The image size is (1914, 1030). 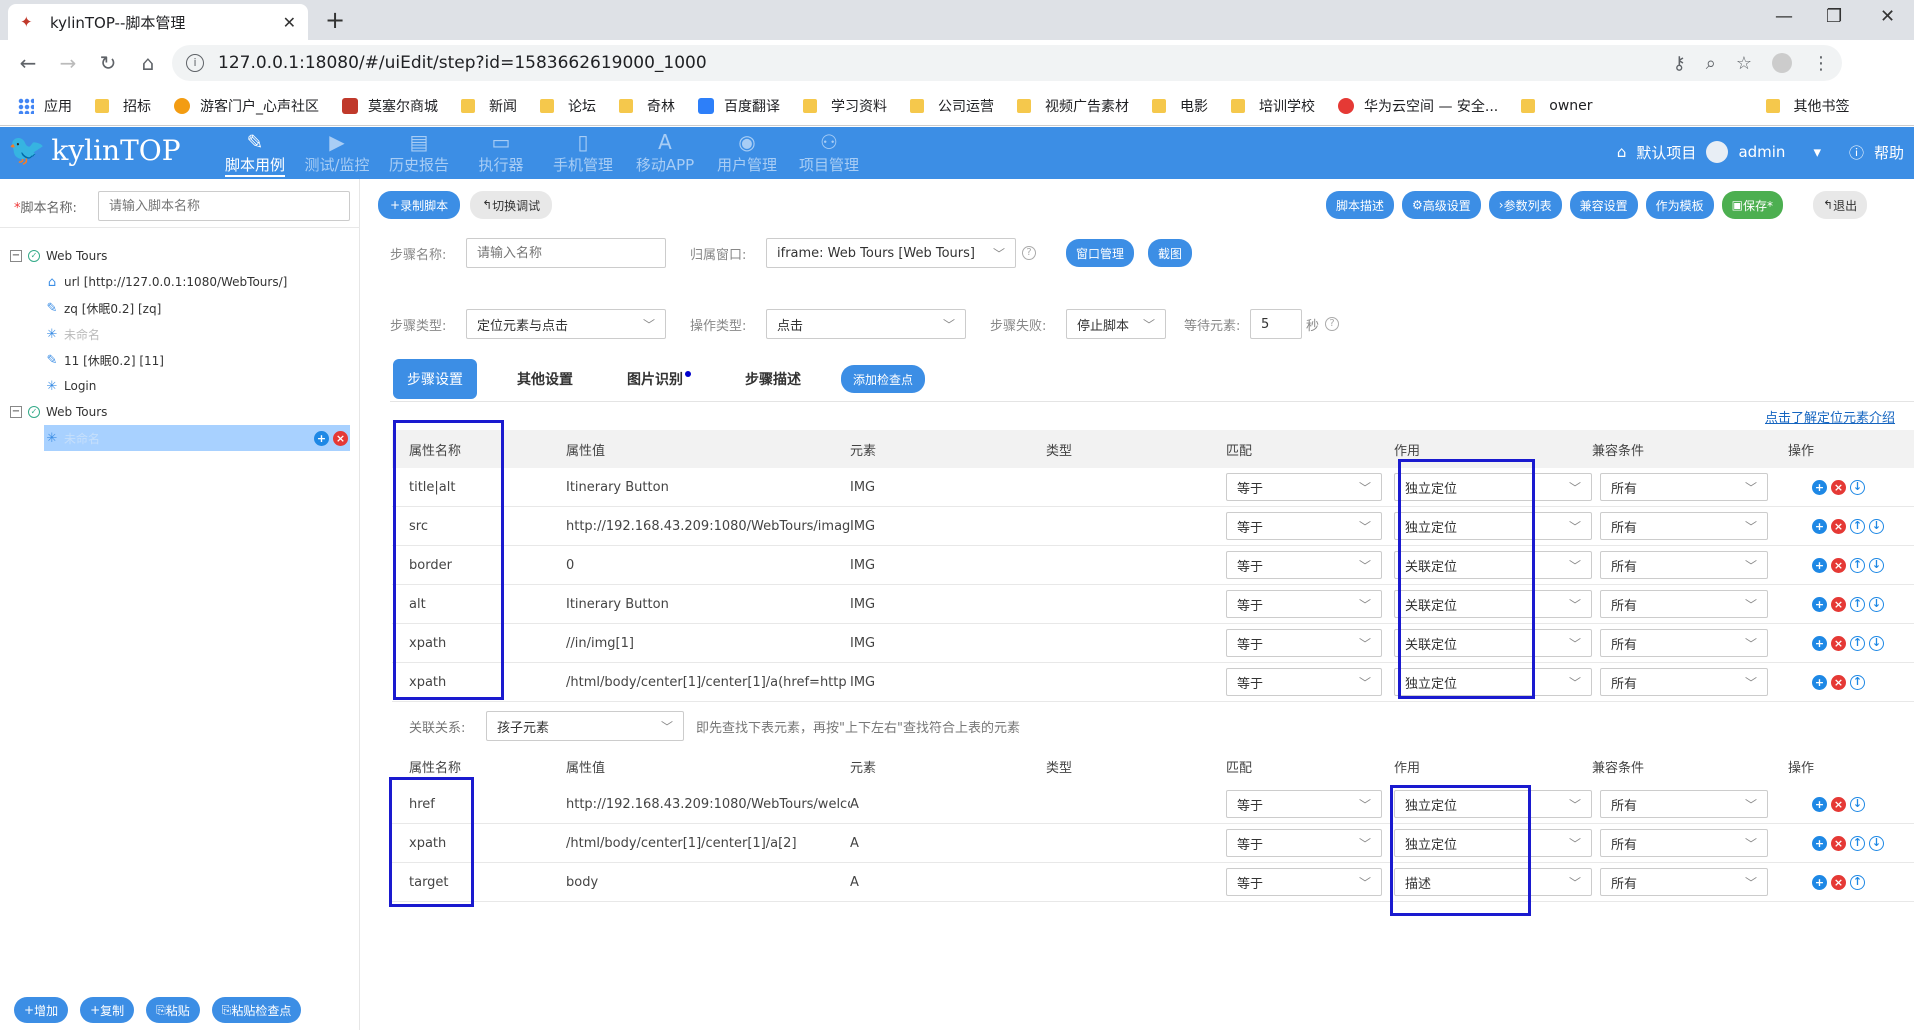 I want to click on relation-select: 孩子元素 ﹀, so click(x=585, y=726).